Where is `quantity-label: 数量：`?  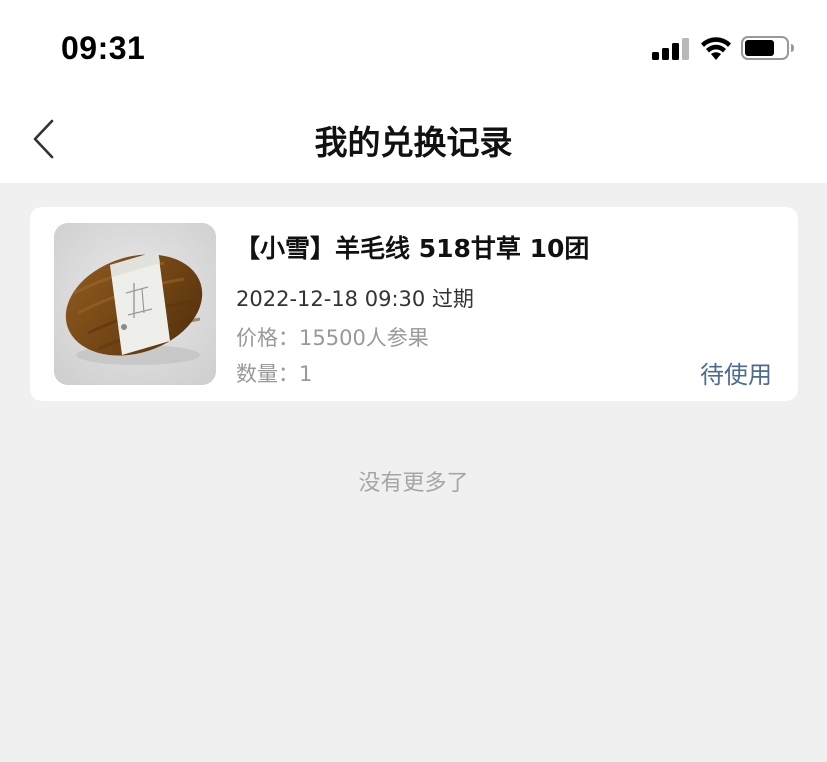 quantity-label: 数量： is located at coordinates (267, 374).